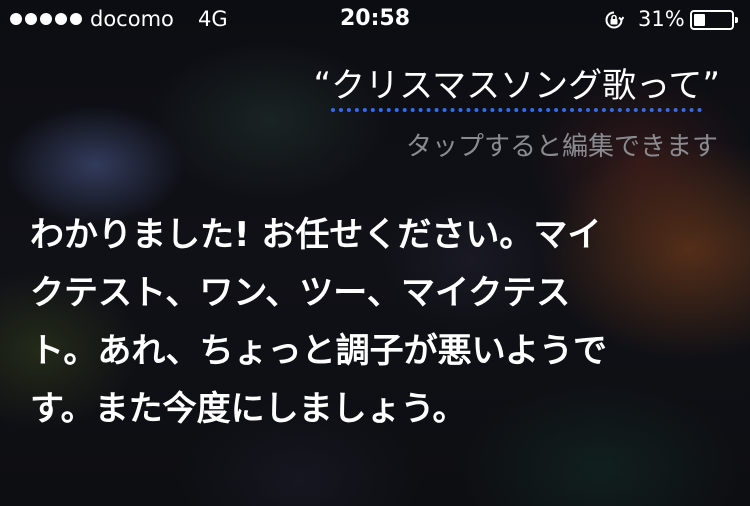 The width and height of the screenshot is (750, 506). I want to click on siri-query-text: クリスマスソング歌って, so click(517, 89).